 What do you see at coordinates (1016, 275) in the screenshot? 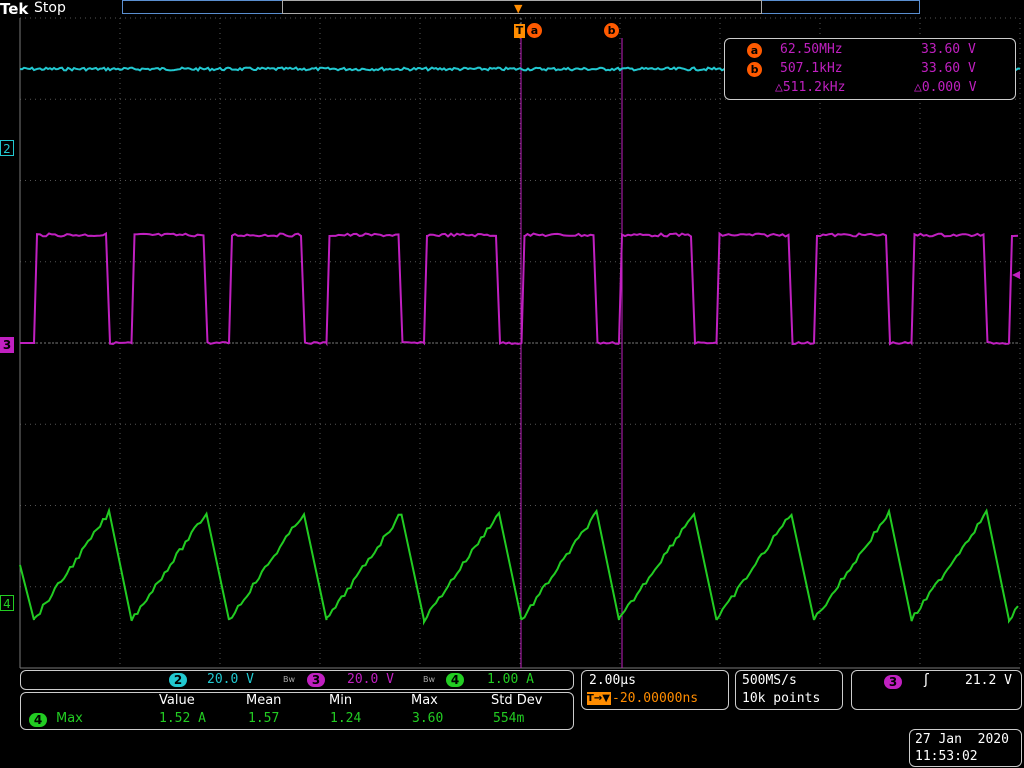
I see `trigger-level-marker` at bounding box center [1016, 275].